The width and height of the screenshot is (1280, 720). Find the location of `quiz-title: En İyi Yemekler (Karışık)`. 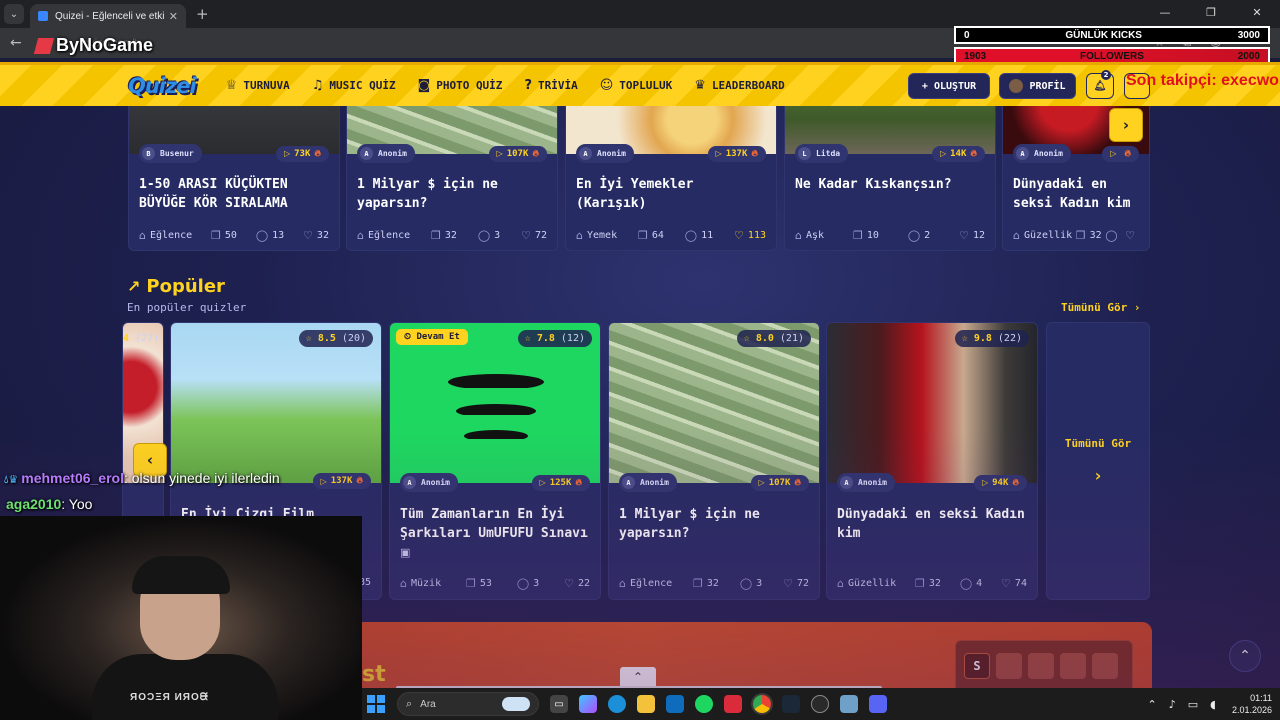

quiz-title: En İyi Yemekler (Karışık) is located at coordinates (671, 194).